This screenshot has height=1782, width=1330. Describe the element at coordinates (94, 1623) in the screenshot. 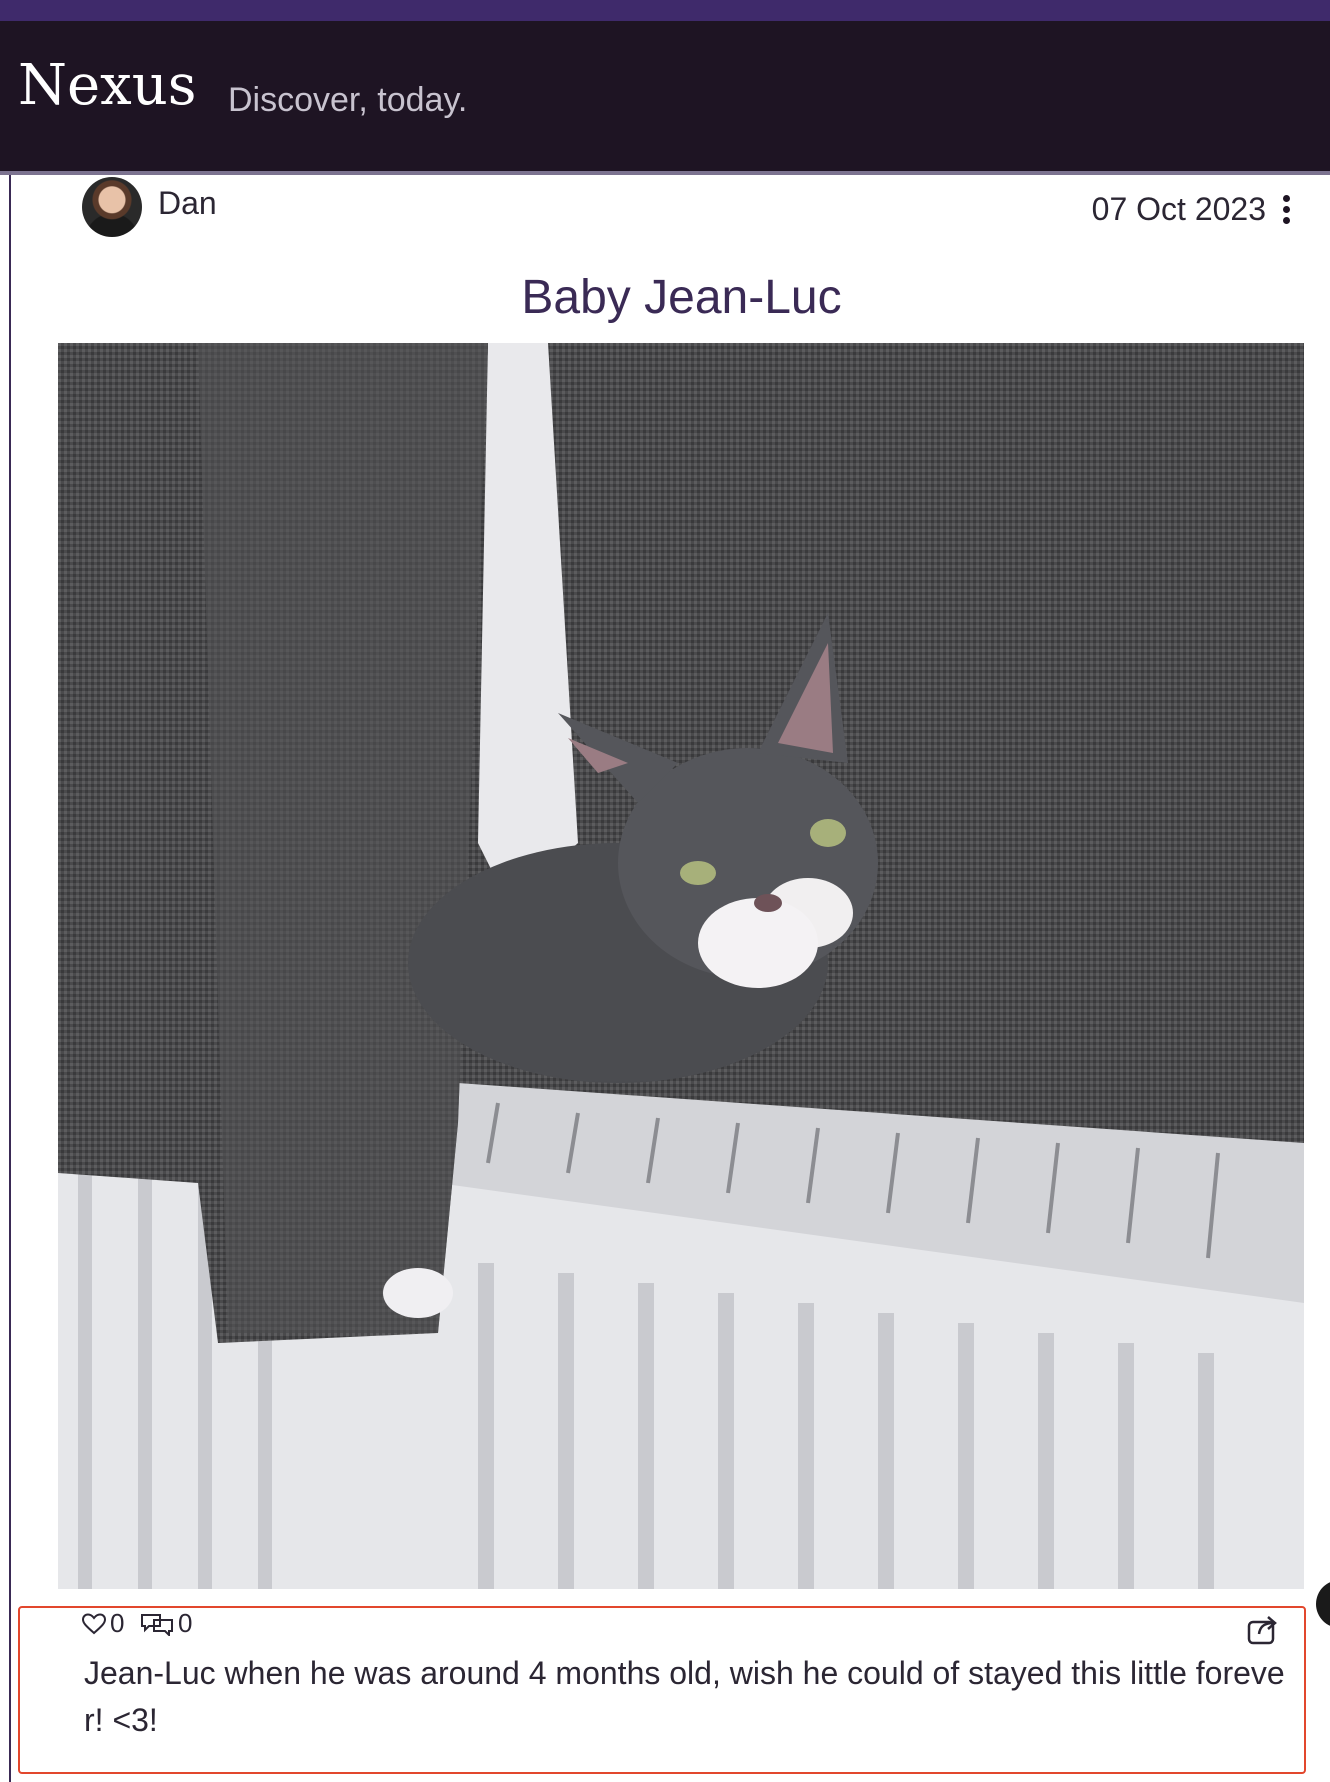

I see `heart-icon` at that location.